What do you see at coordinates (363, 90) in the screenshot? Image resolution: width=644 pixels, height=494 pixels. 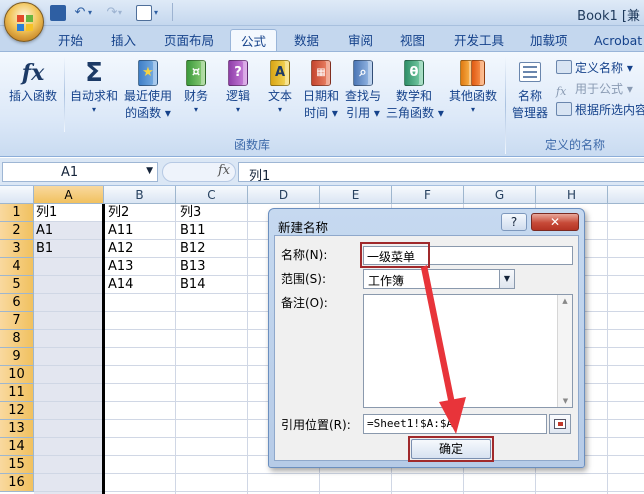 I see `lookup-reference-button: ⌕ 查找与 引用 ▾` at bounding box center [363, 90].